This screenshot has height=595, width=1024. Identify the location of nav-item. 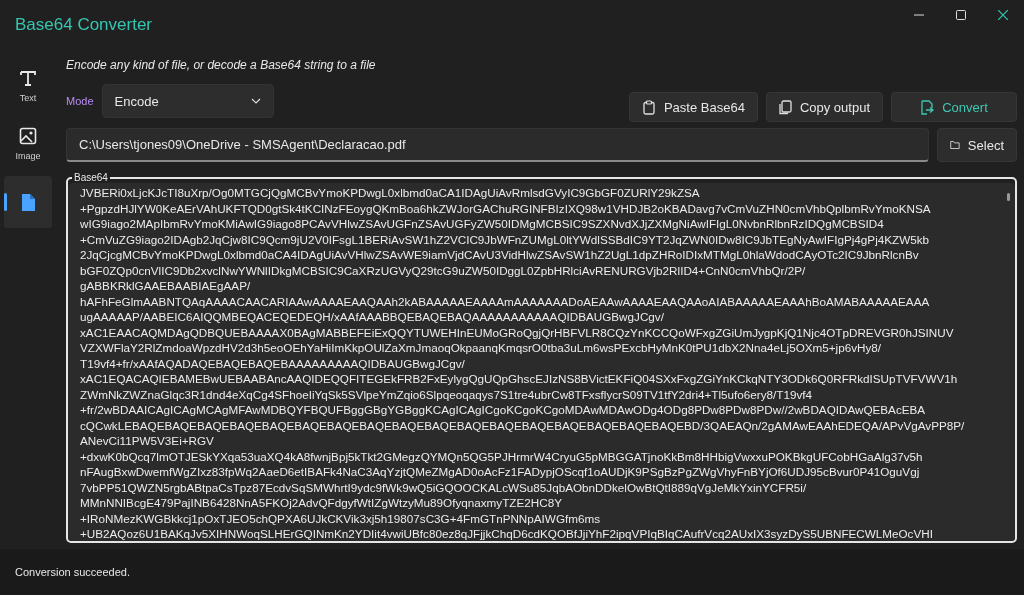
(28, 202).